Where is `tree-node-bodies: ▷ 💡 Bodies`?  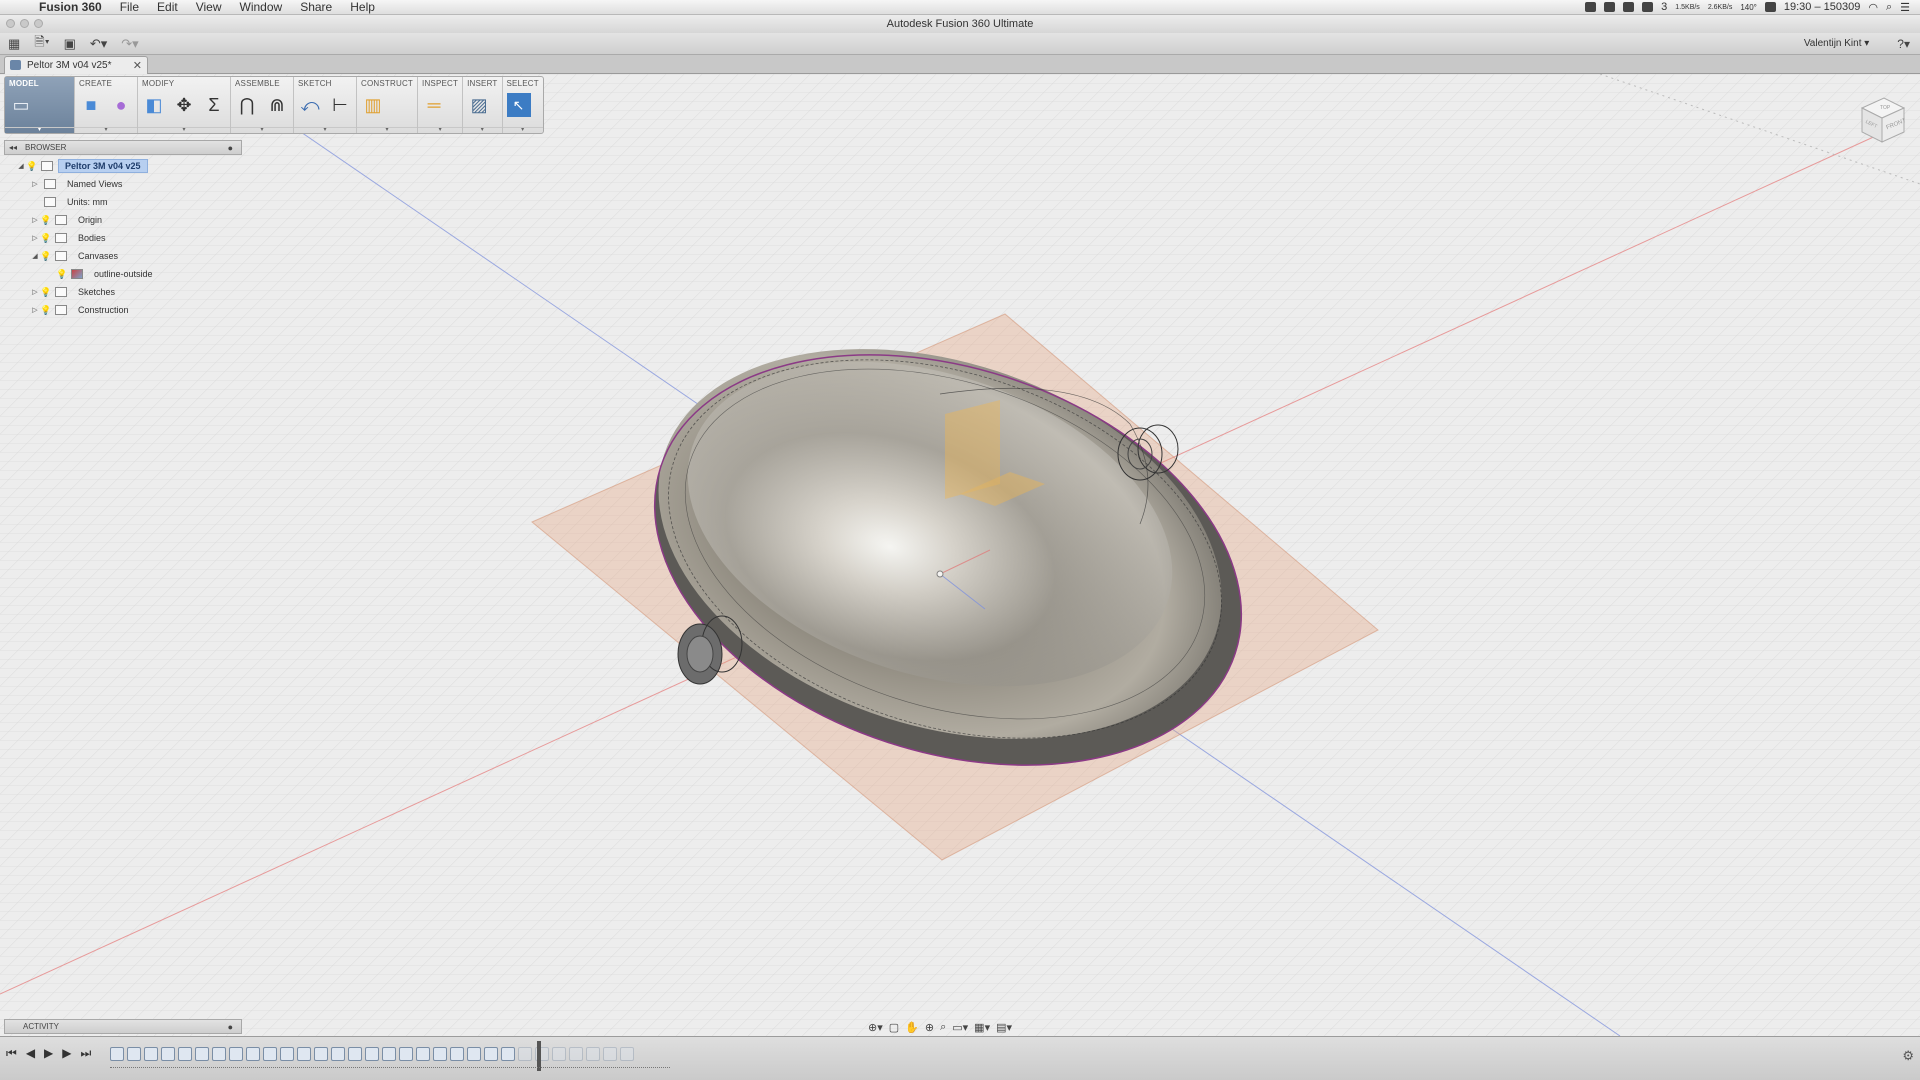
tree-node-bodies: ▷ 💡 Bodies is located at coordinates (124, 238).